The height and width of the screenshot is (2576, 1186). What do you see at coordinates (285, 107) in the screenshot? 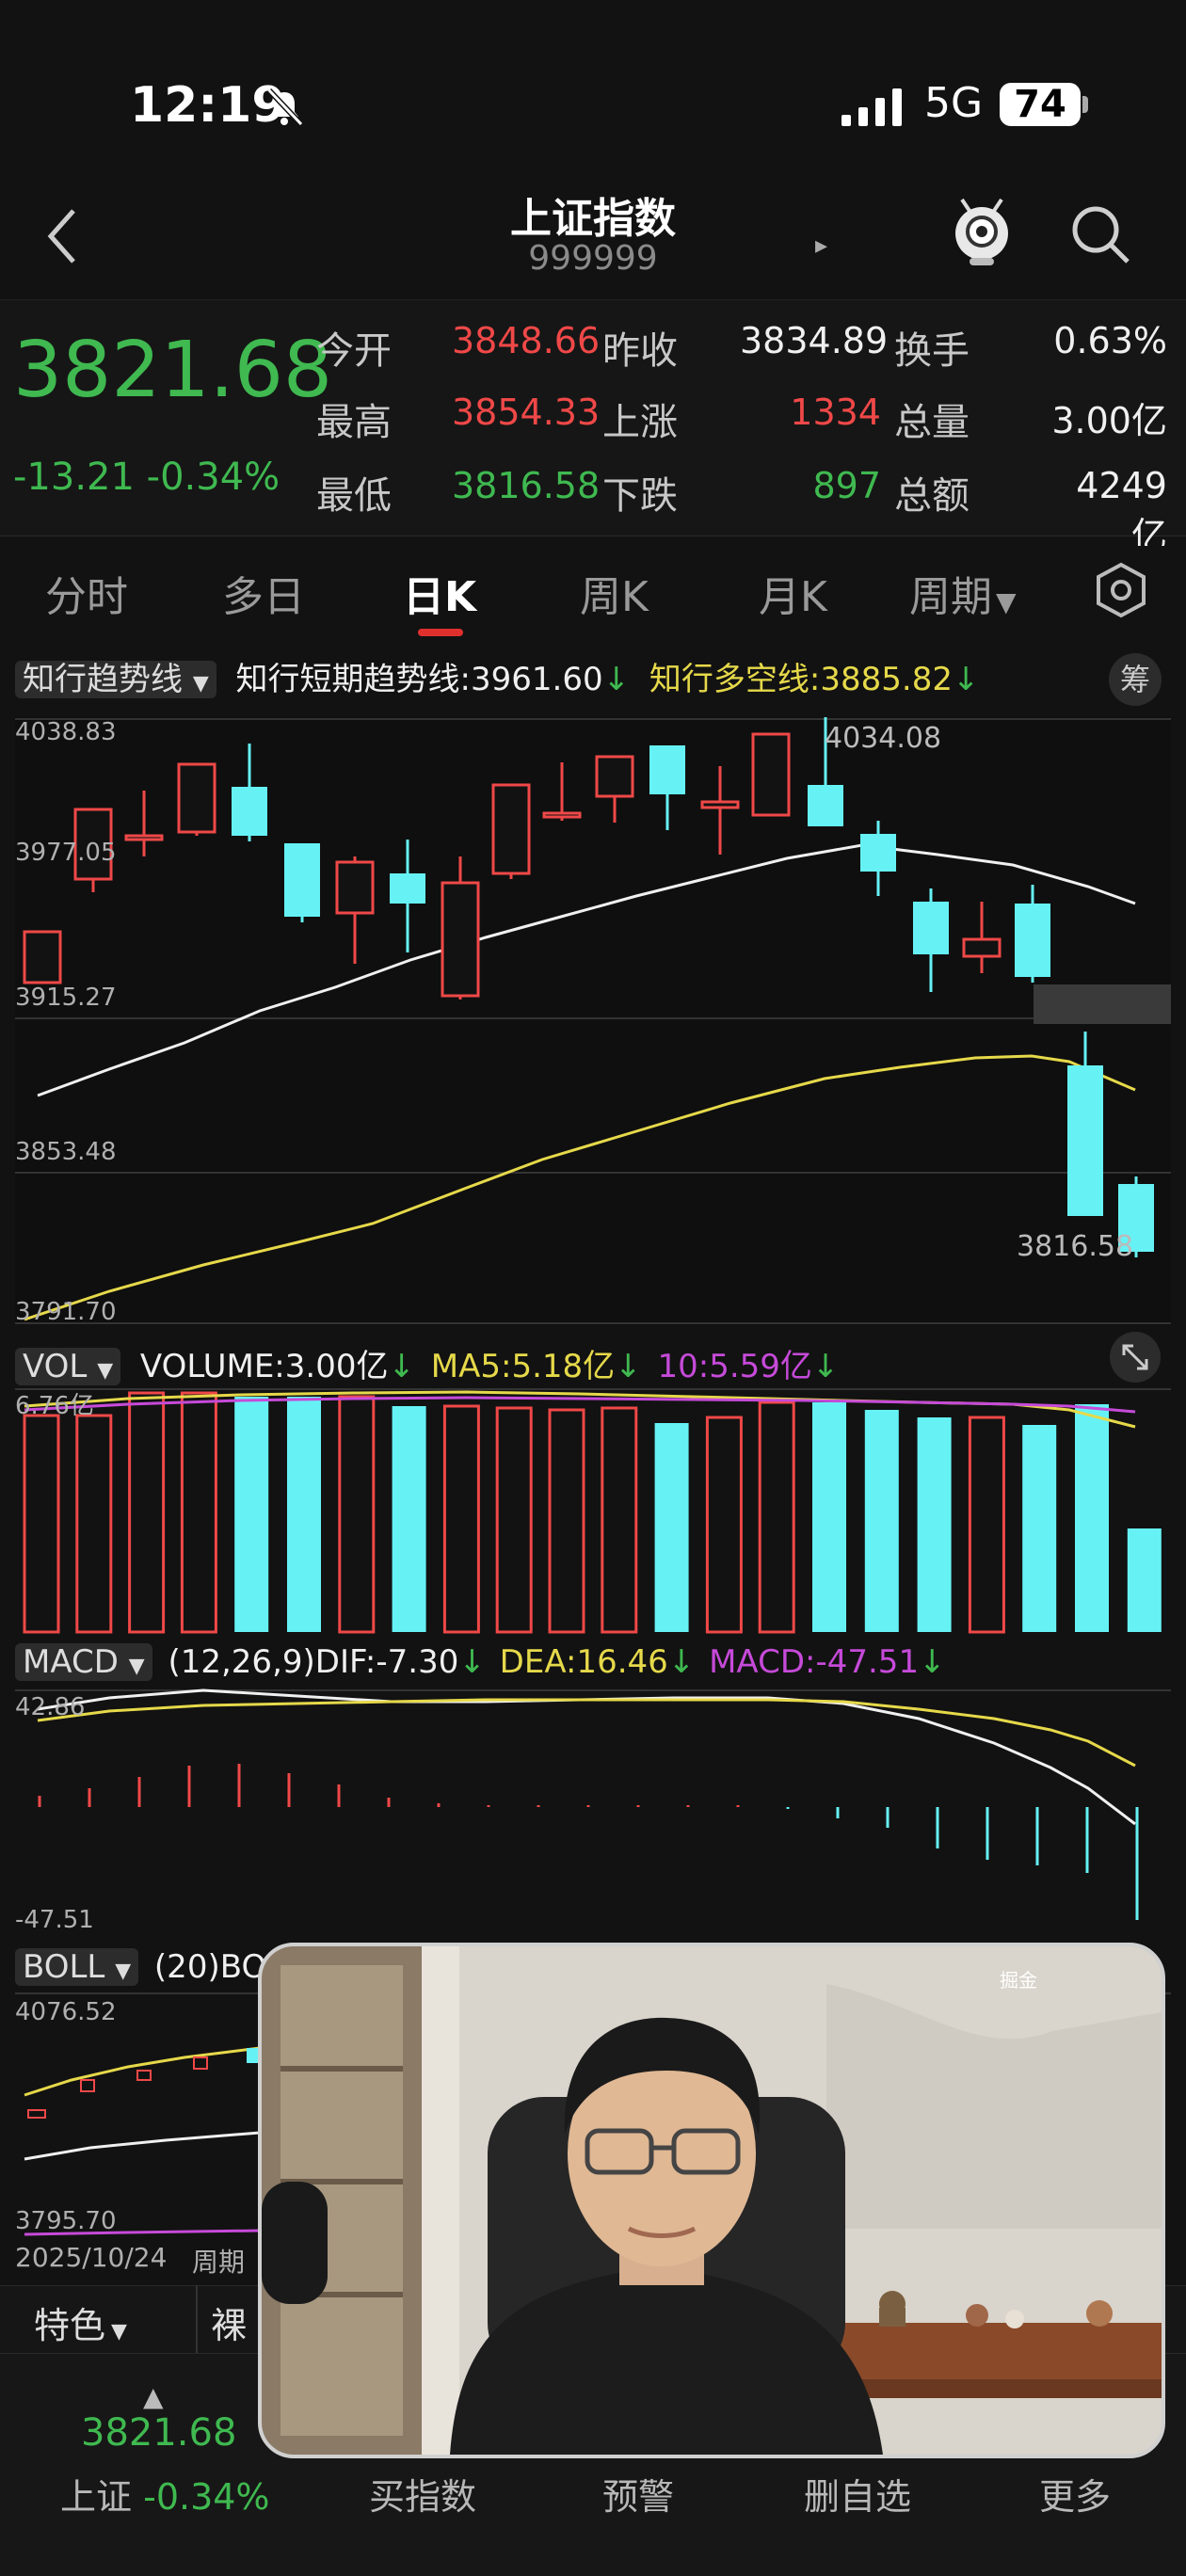
I see `bell-muted-icon` at bounding box center [285, 107].